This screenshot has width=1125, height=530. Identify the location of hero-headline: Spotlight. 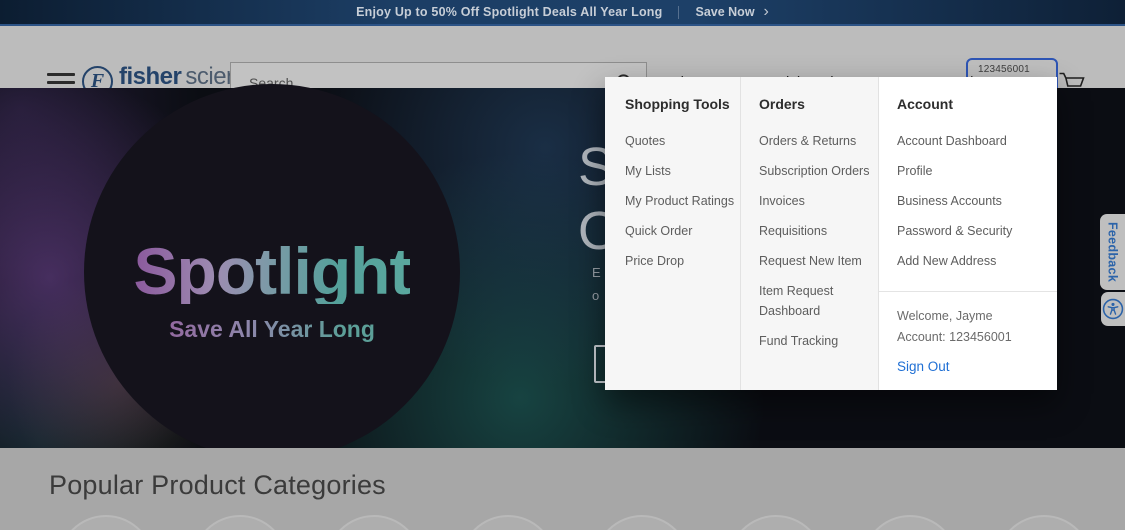
(272, 270).